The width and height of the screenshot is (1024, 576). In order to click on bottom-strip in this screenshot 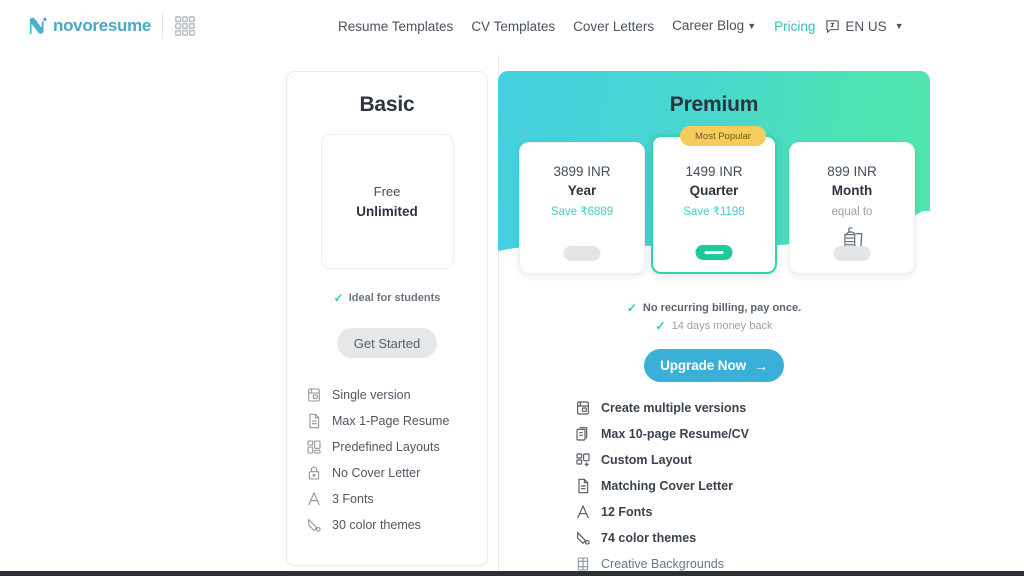, I will do `click(512, 573)`.